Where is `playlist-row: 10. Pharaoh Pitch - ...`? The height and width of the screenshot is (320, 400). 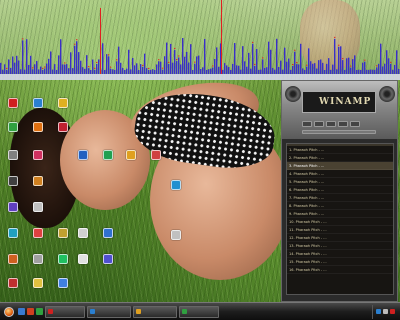
playlist-row: 10. Pharaoh Pitch - ... is located at coordinates (340, 222).